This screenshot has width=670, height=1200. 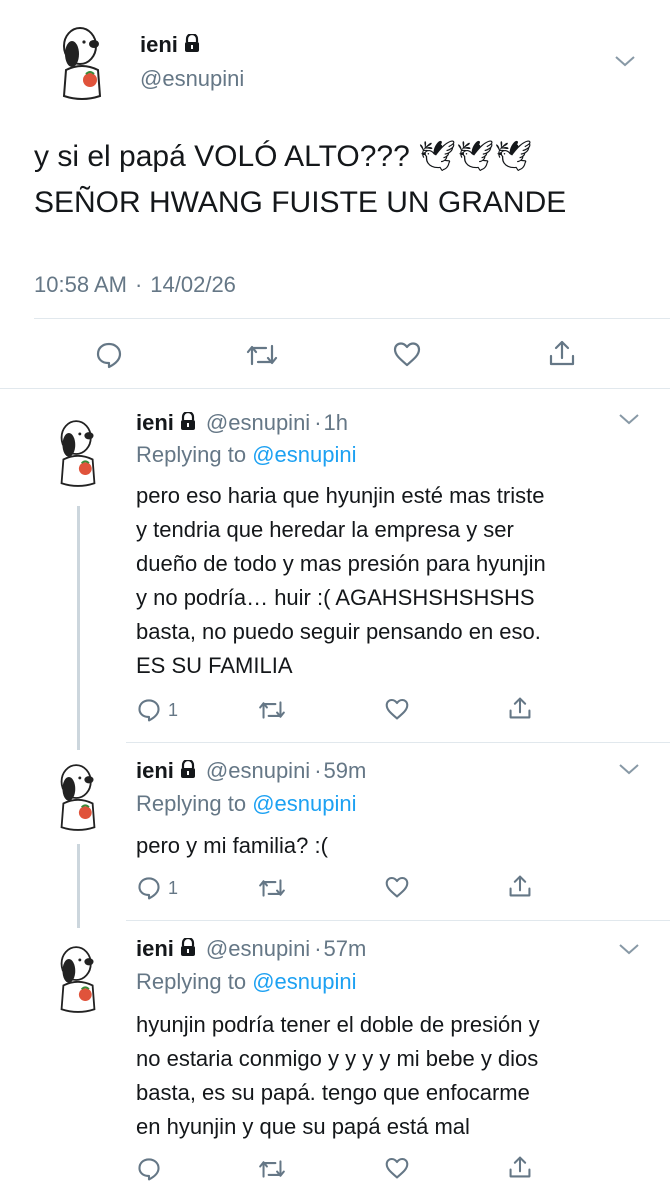 What do you see at coordinates (193, 284) in the screenshot?
I see `tweet-date: 14/02/26` at bounding box center [193, 284].